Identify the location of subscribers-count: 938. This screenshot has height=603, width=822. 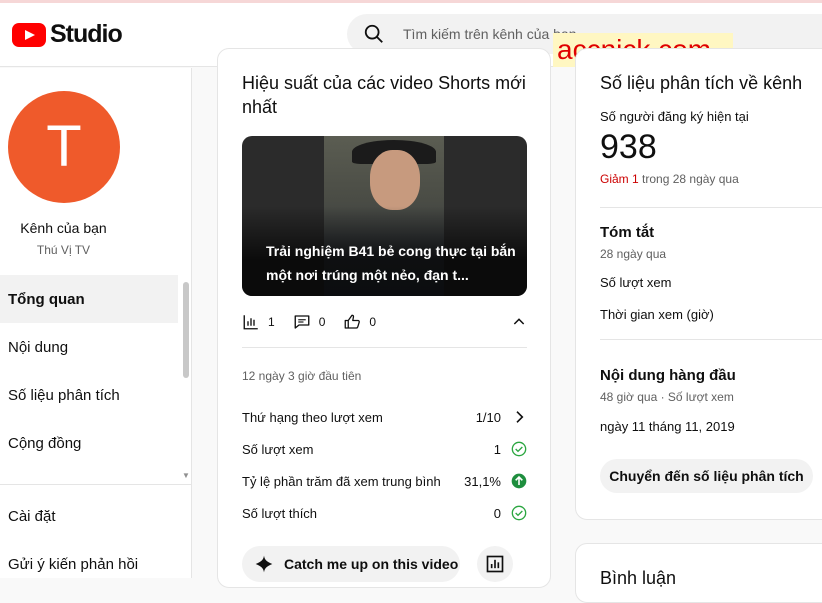
(628, 147).